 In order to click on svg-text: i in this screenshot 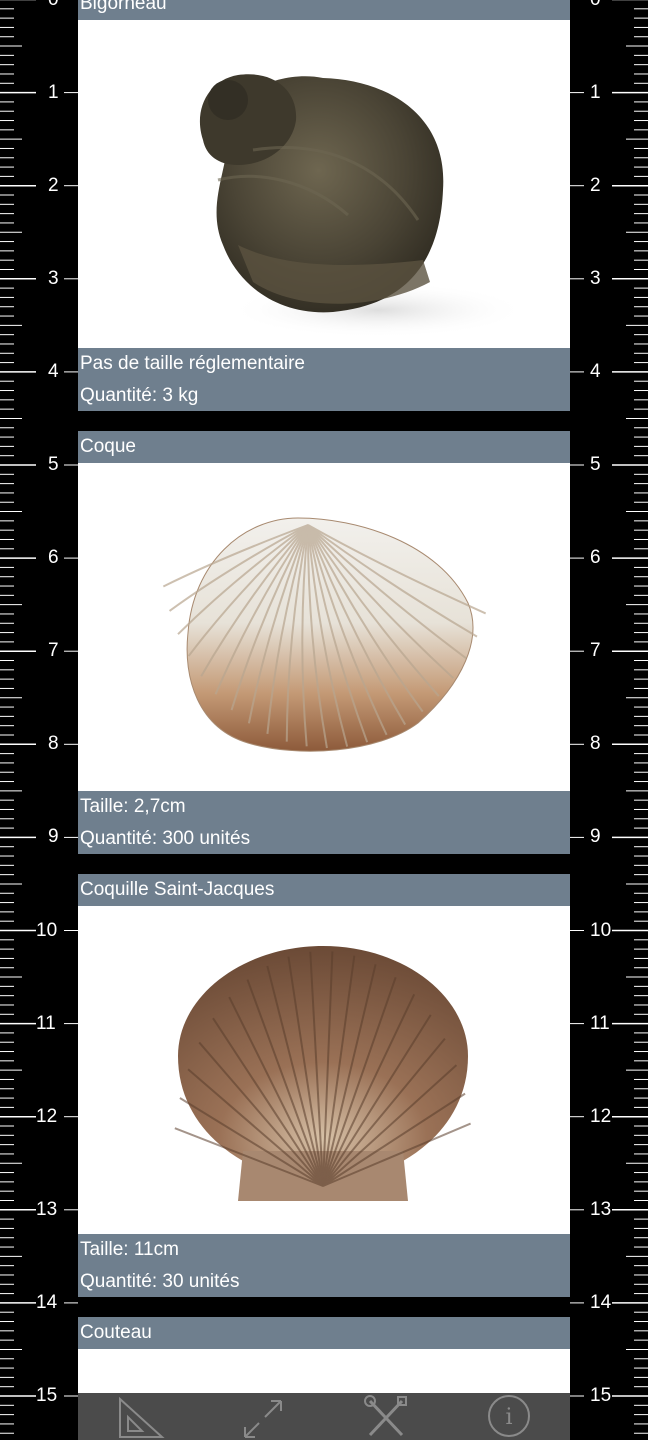, I will do `click(508, 1417)`.